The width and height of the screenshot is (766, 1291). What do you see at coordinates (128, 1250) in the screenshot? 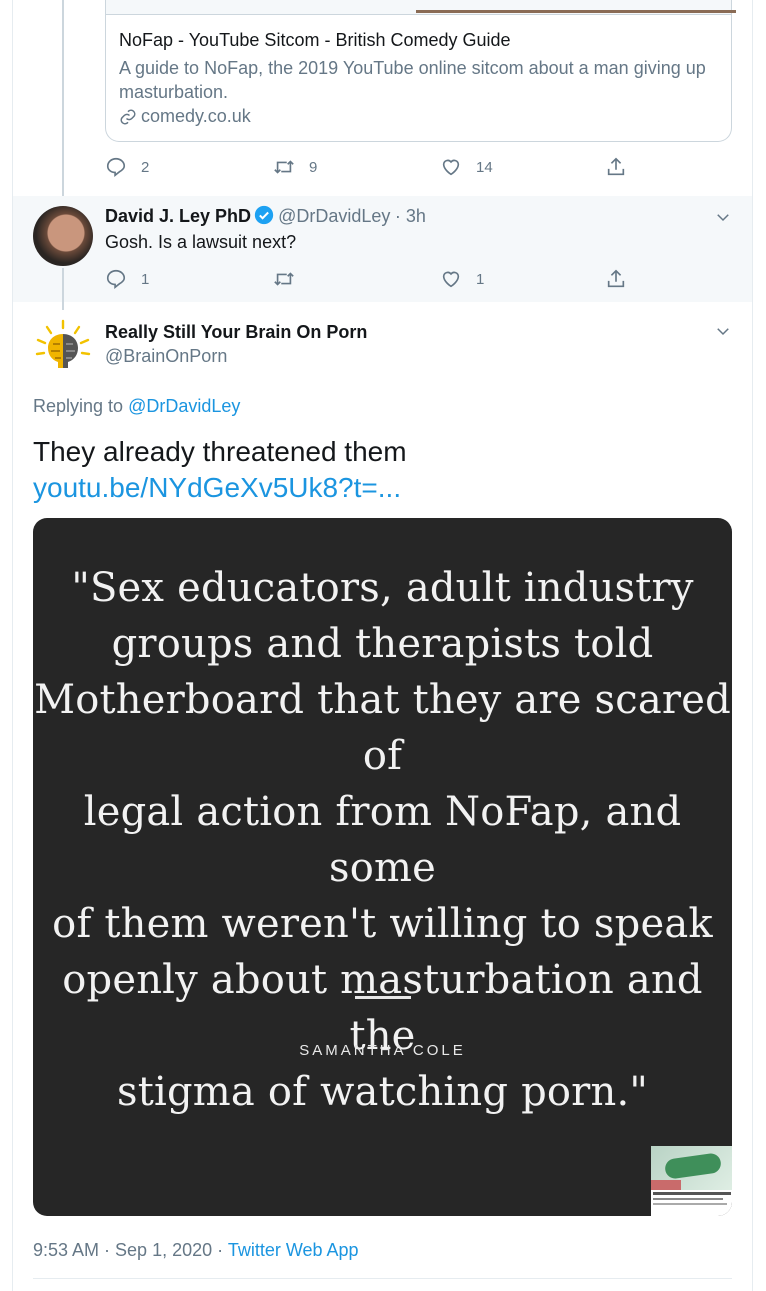
I see `tweet-timestamp: 9:53 AM · Sep 1, 2020 ·` at bounding box center [128, 1250].